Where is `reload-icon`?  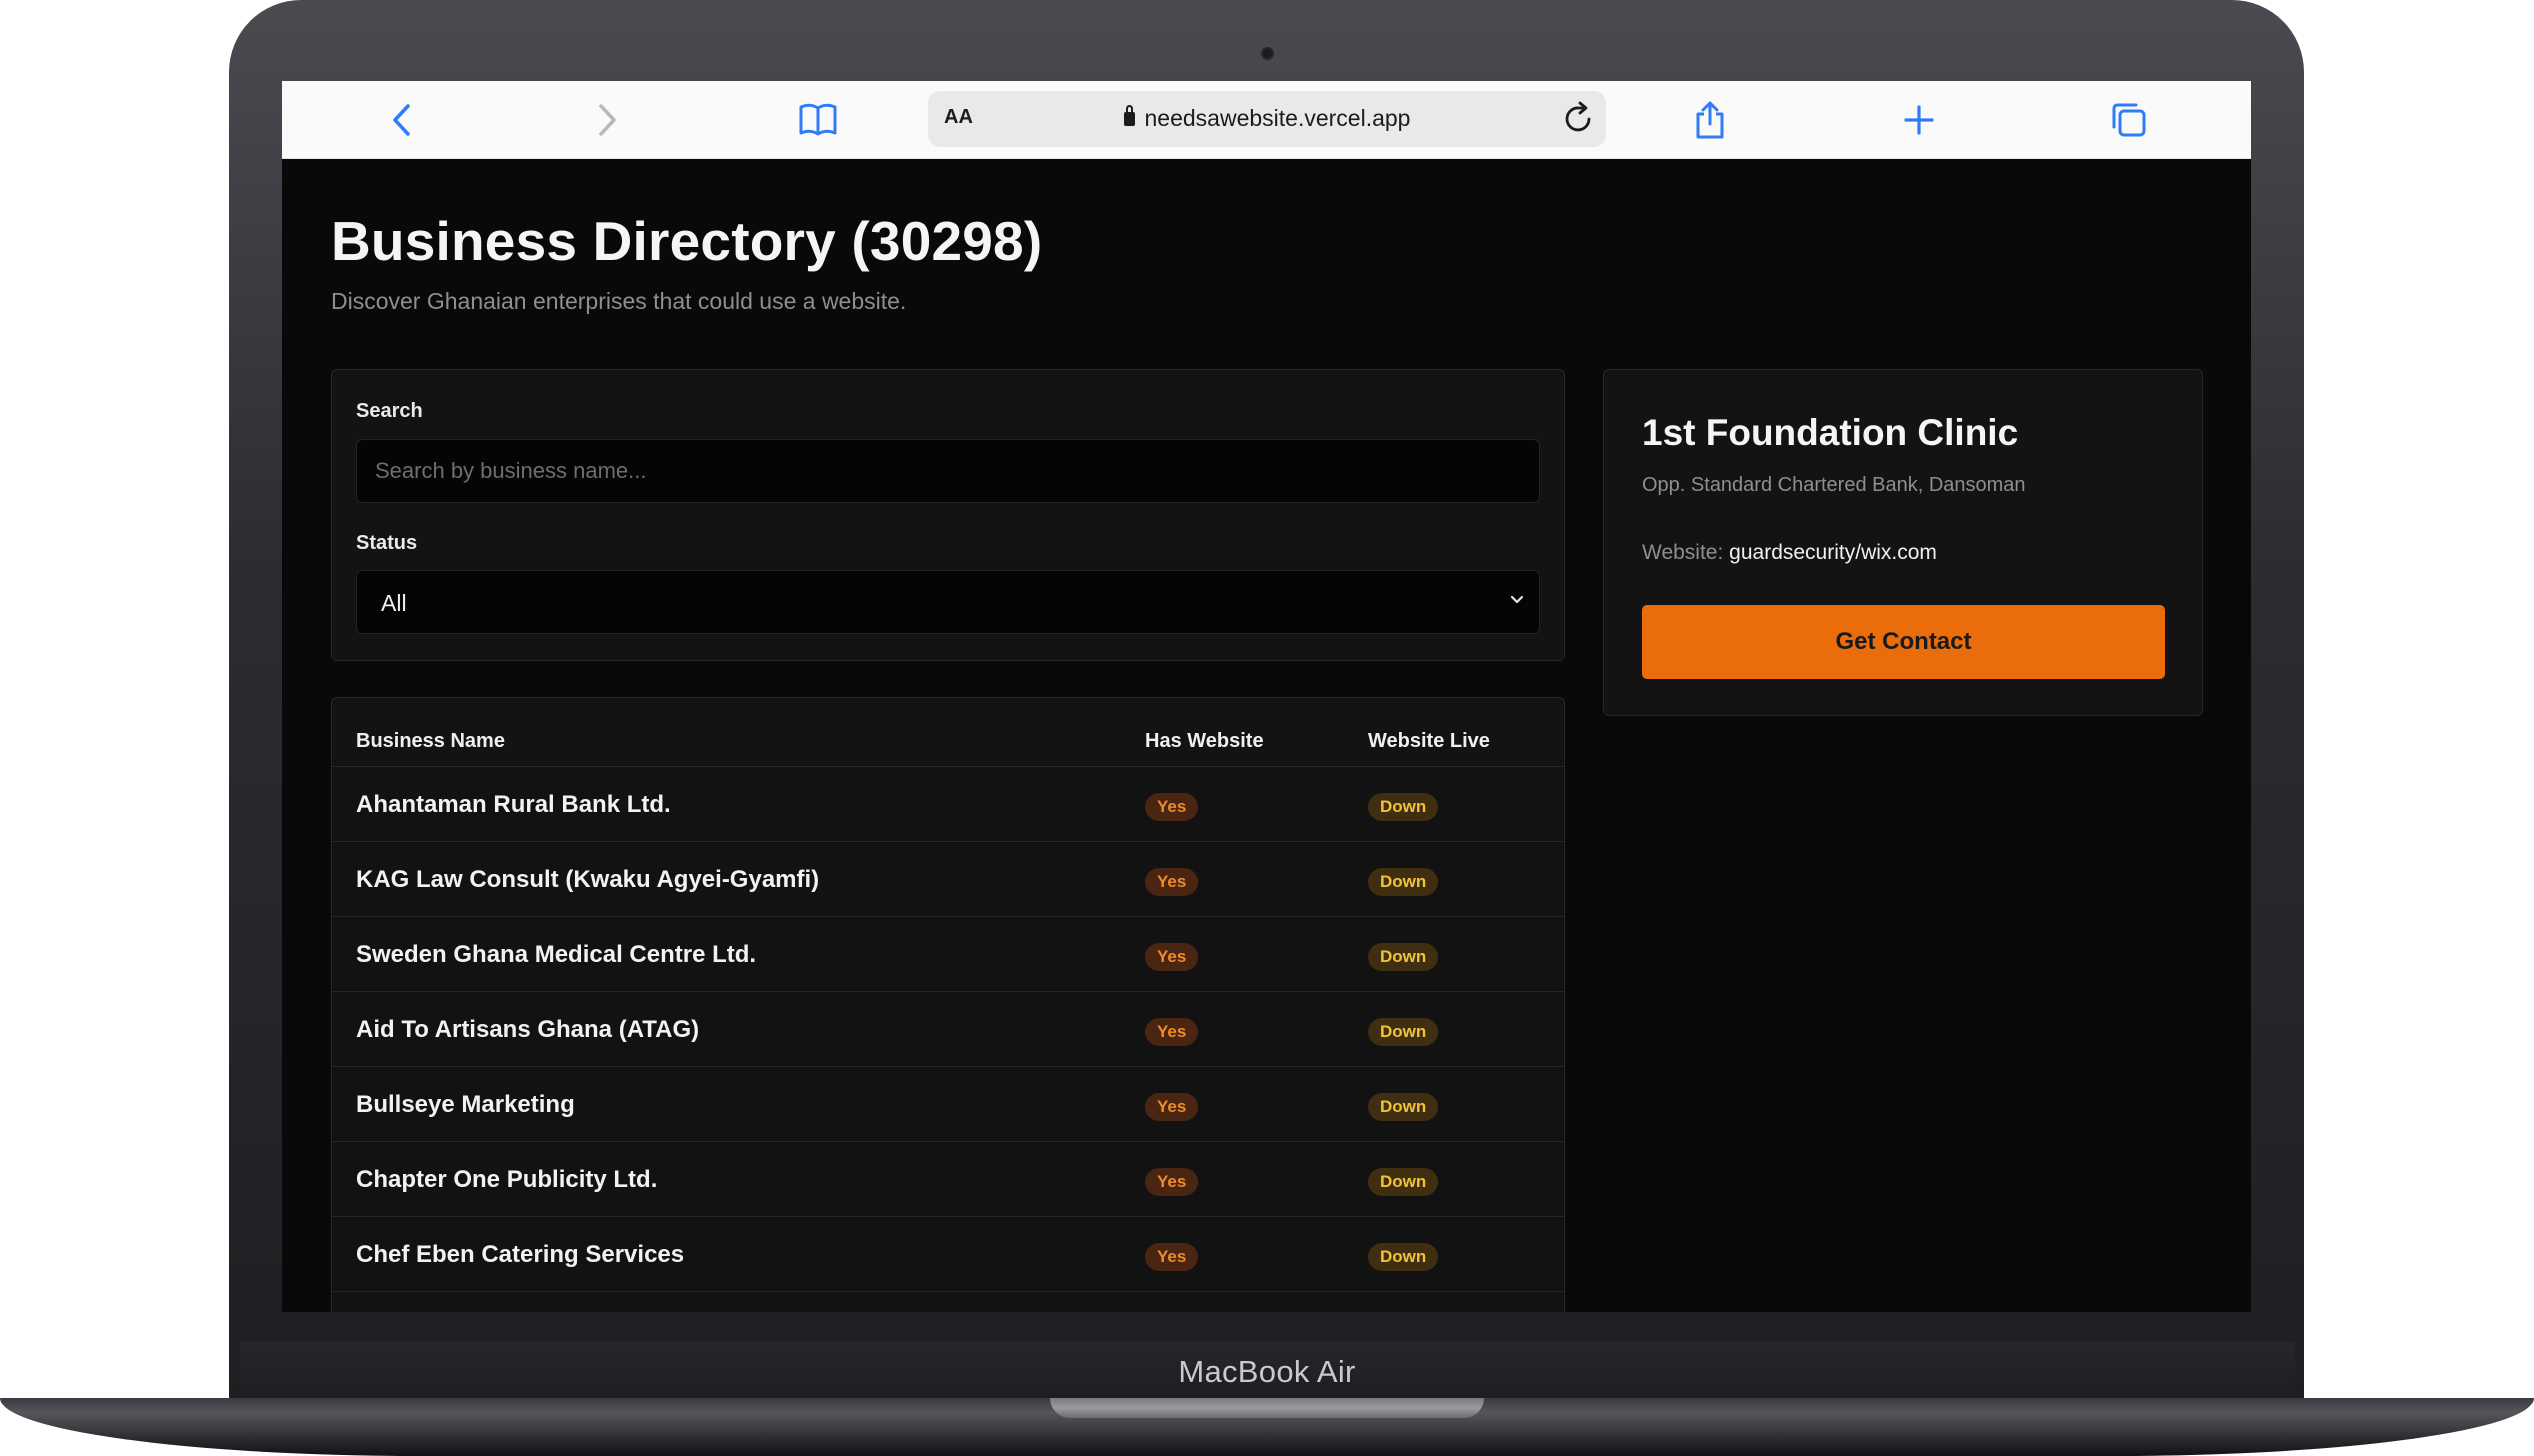 reload-icon is located at coordinates (1579, 121).